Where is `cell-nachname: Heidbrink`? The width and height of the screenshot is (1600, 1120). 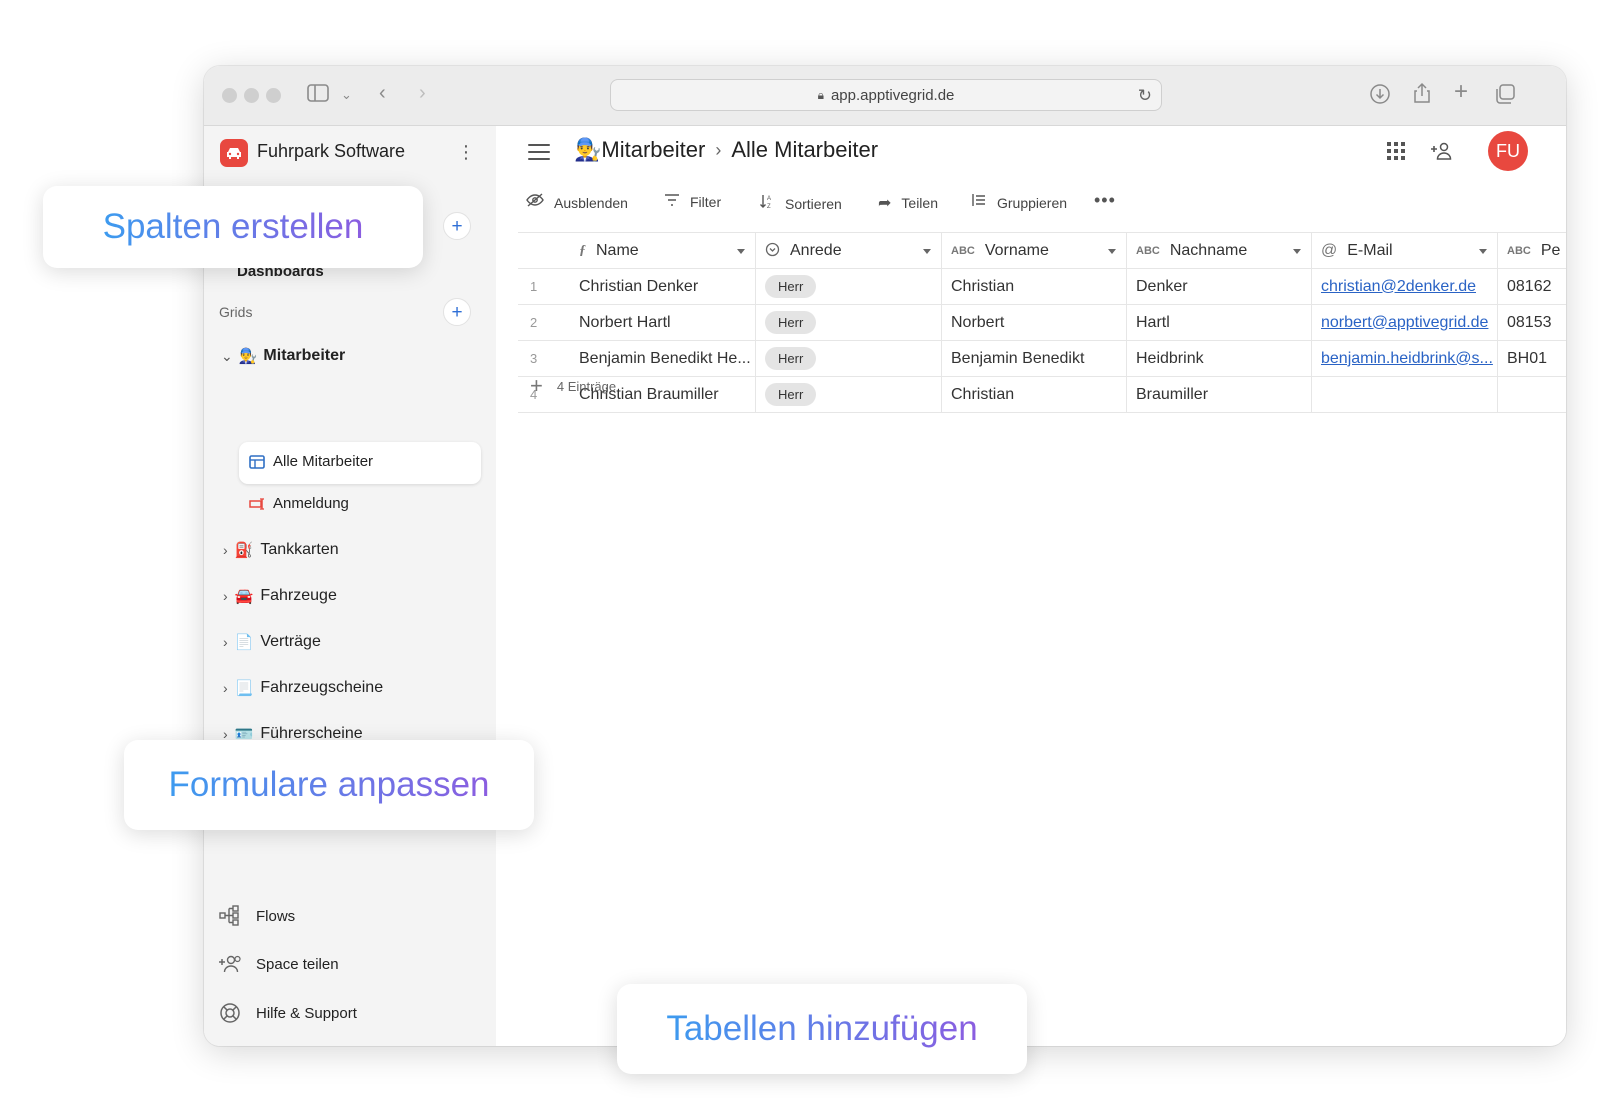 cell-nachname: Heidbrink is located at coordinates (1219, 358).